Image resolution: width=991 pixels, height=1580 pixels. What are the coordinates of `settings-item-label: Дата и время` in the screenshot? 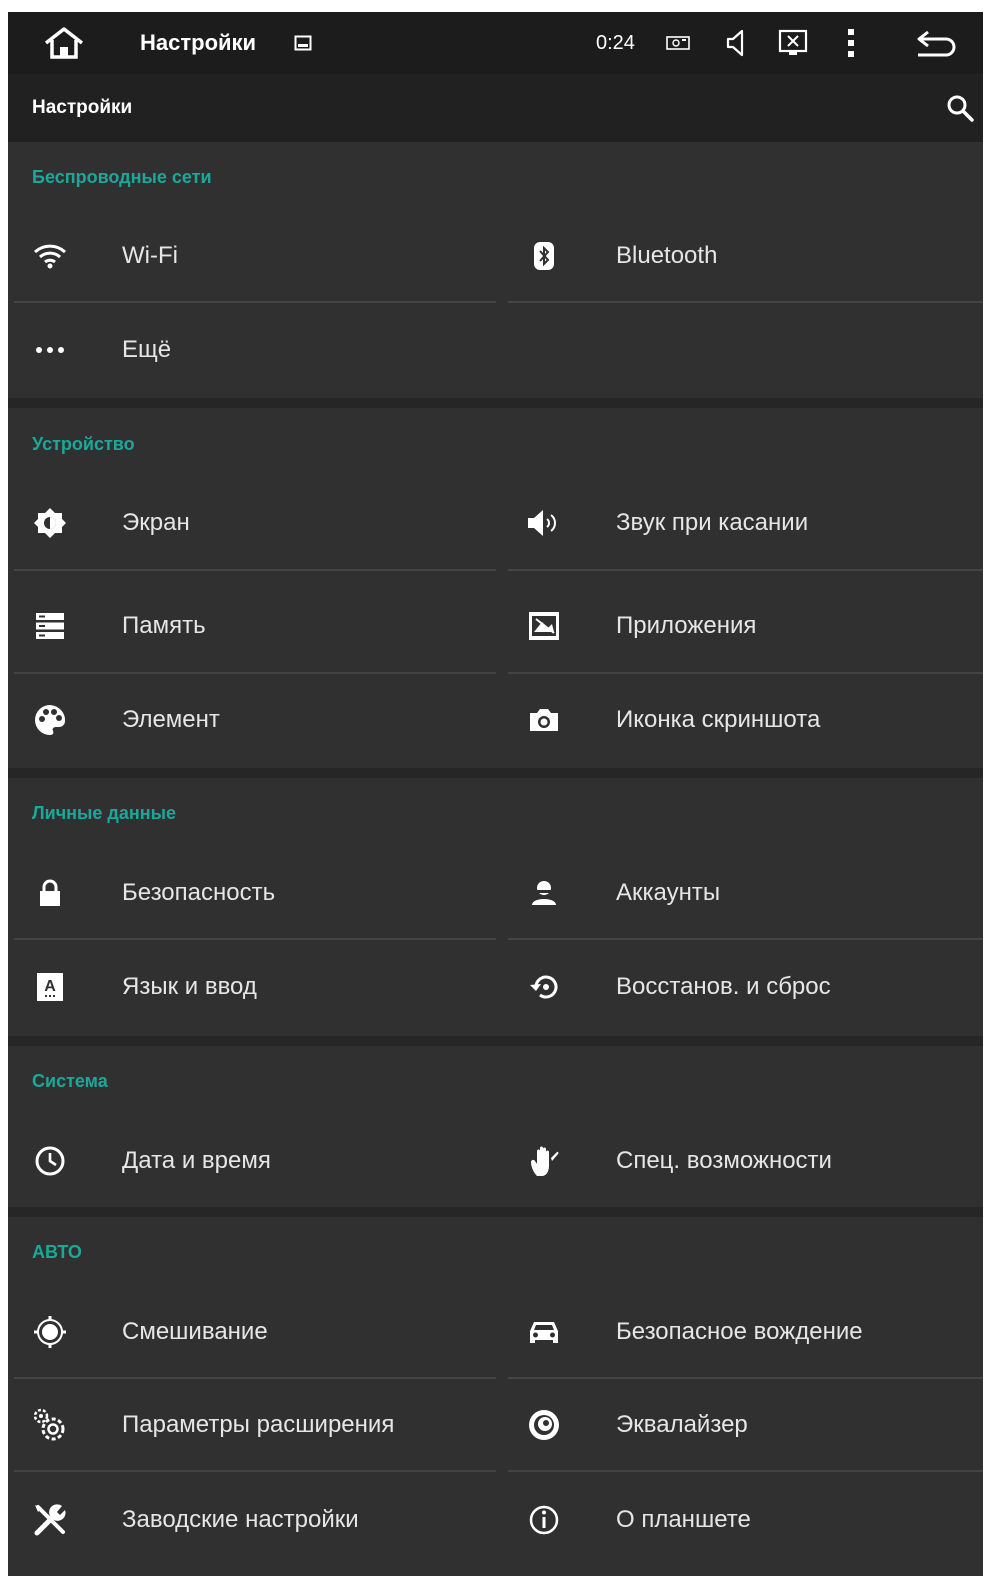 It's located at (196, 1160).